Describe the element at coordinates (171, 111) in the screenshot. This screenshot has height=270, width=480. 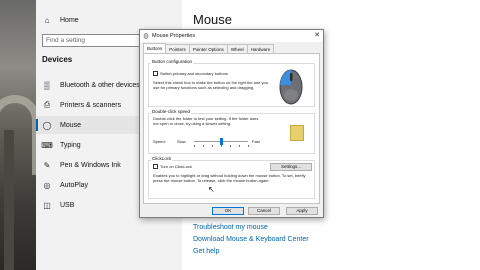
I see `double-click-label: Double-click speed` at that location.